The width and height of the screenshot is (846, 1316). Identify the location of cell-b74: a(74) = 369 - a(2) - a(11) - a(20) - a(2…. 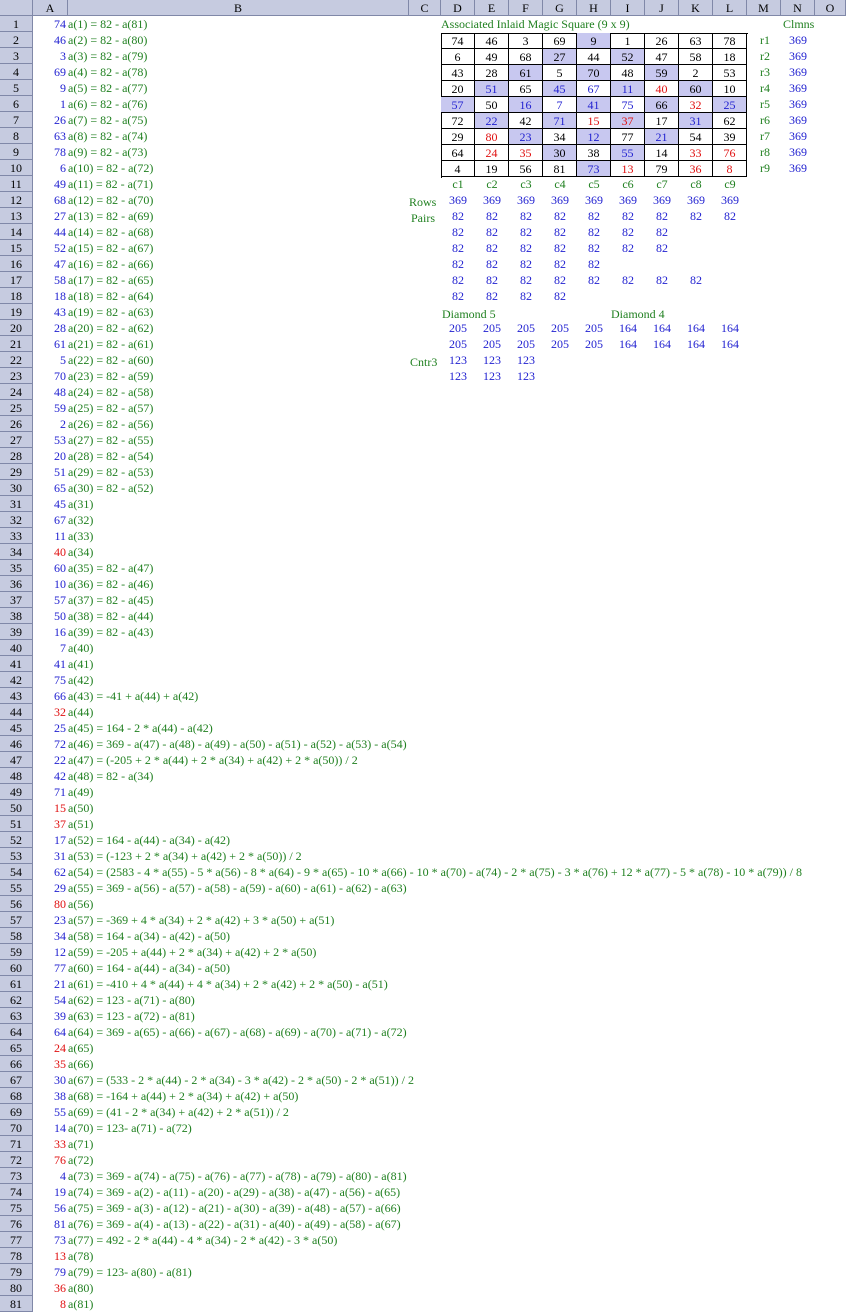
(234, 1192).